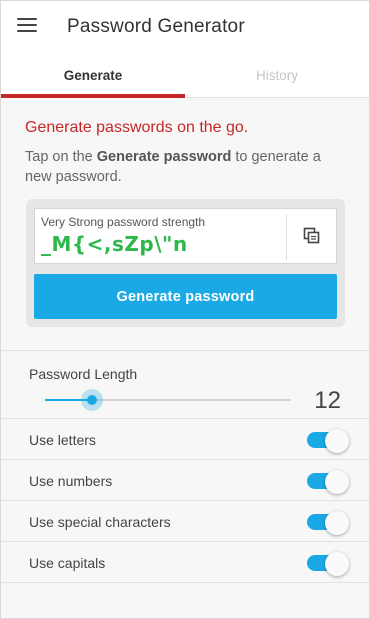 The height and width of the screenshot is (619, 370). Describe the element at coordinates (185, 480) in the screenshot. I see `option-row-numbers: Use numbers` at that location.